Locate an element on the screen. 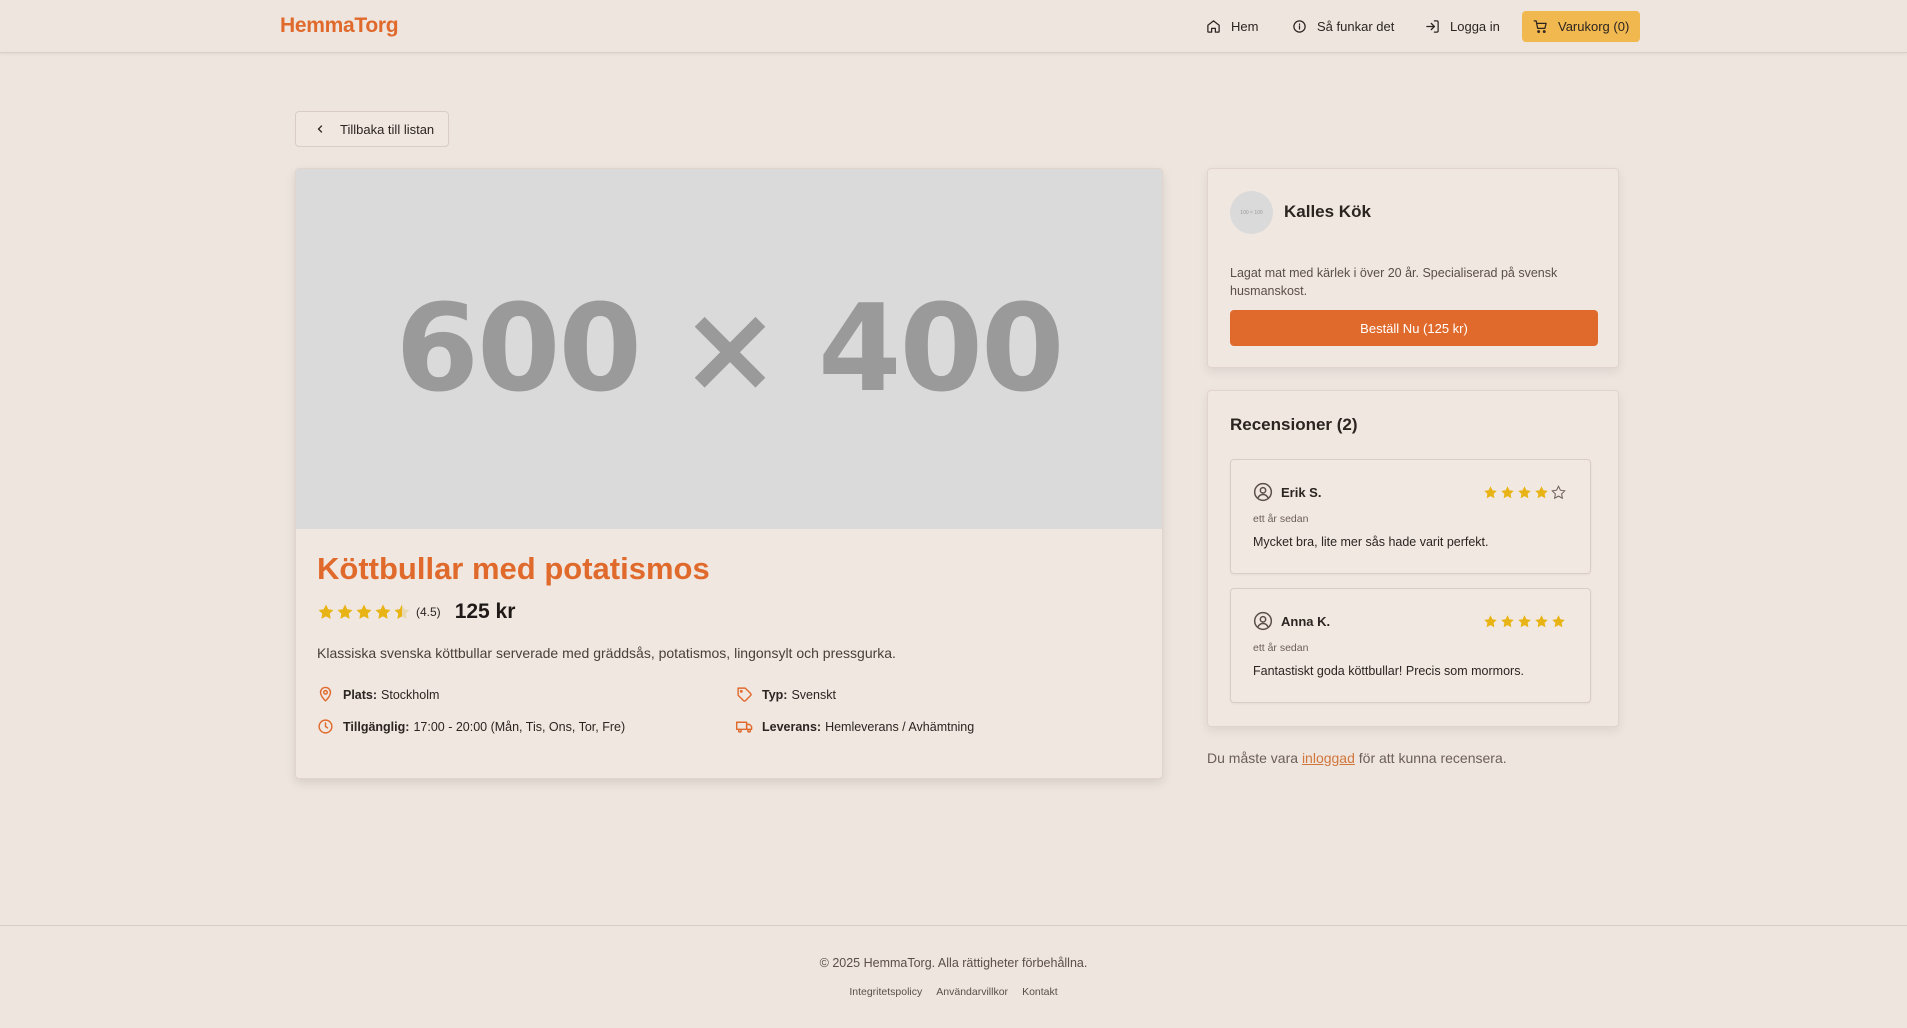 The width and height of the screenshot is (1907, 1028). logo: HemmaTorg is located at coordinates (339, 26).